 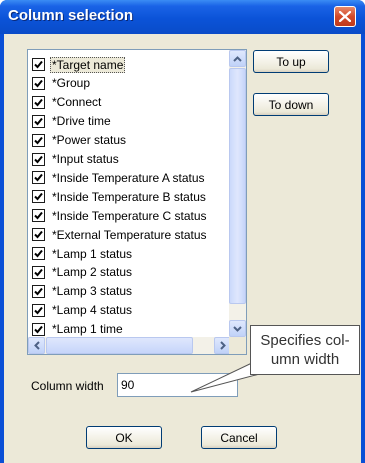 What do you see at coordinates (229, 377) in the screenshot?
I see `callout-pointer` at bounding box center [229, 377].